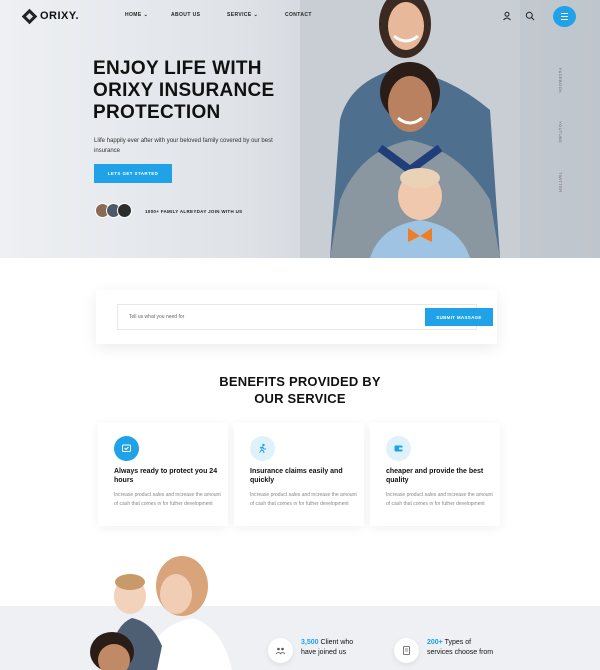 This screenshot has height=670, width=600. I want to click on stat-label: Client who, so click(336, 642).